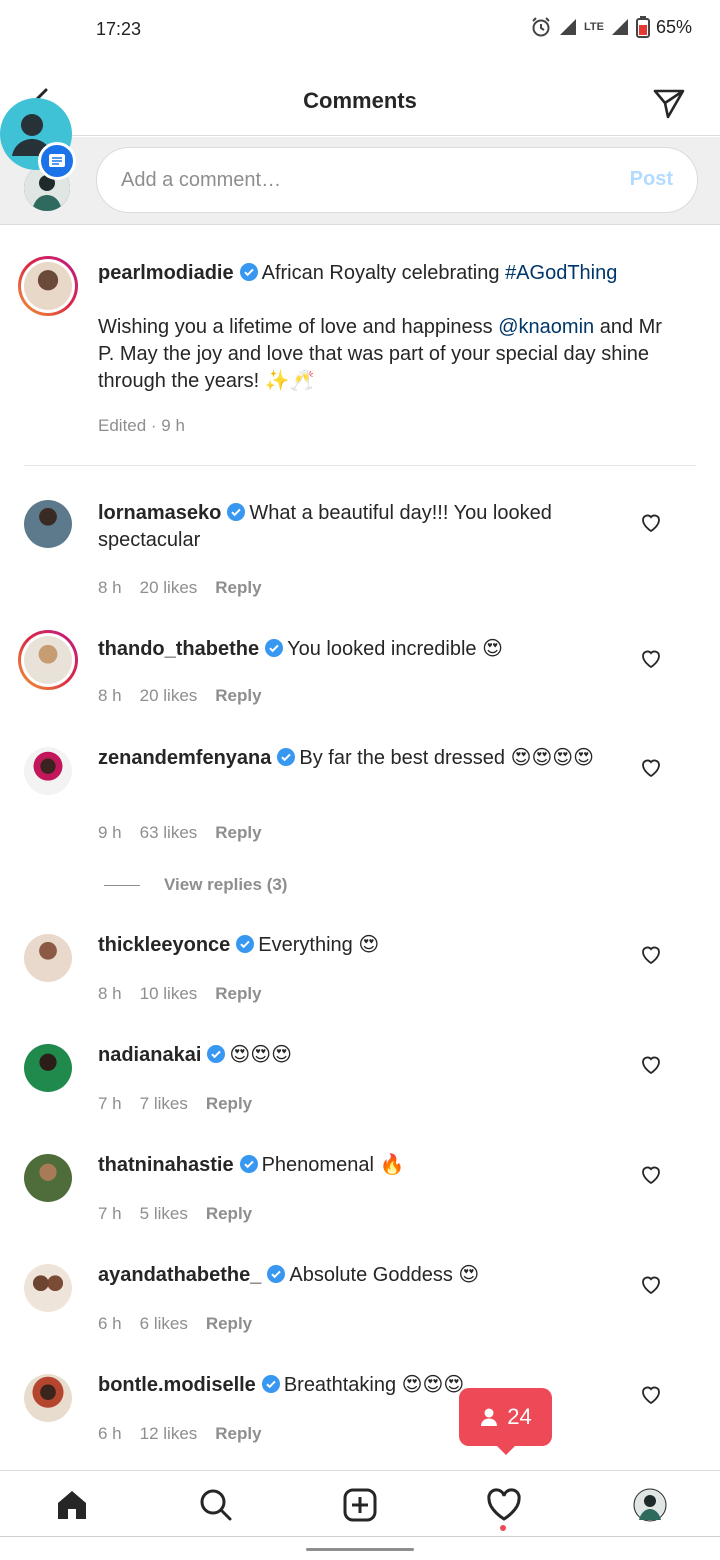  I want to click on comment-username: nadianakai, so click(149, 1055).